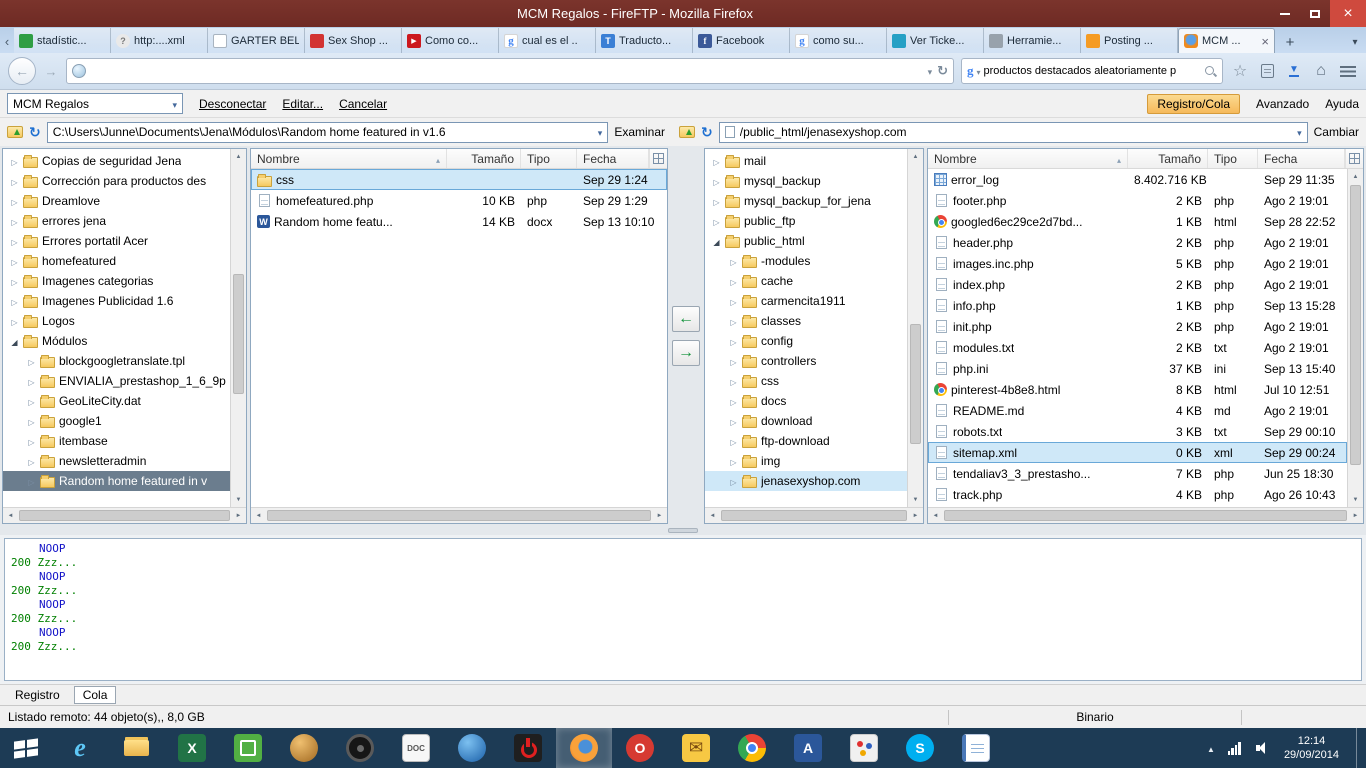 The width and height of the screenshot is (1366, 768). What do you see at coordinates (124, 161) in the screenshot?
I see `tree-item: Copias de seguridad Jena` at bounding box center [124, 161].